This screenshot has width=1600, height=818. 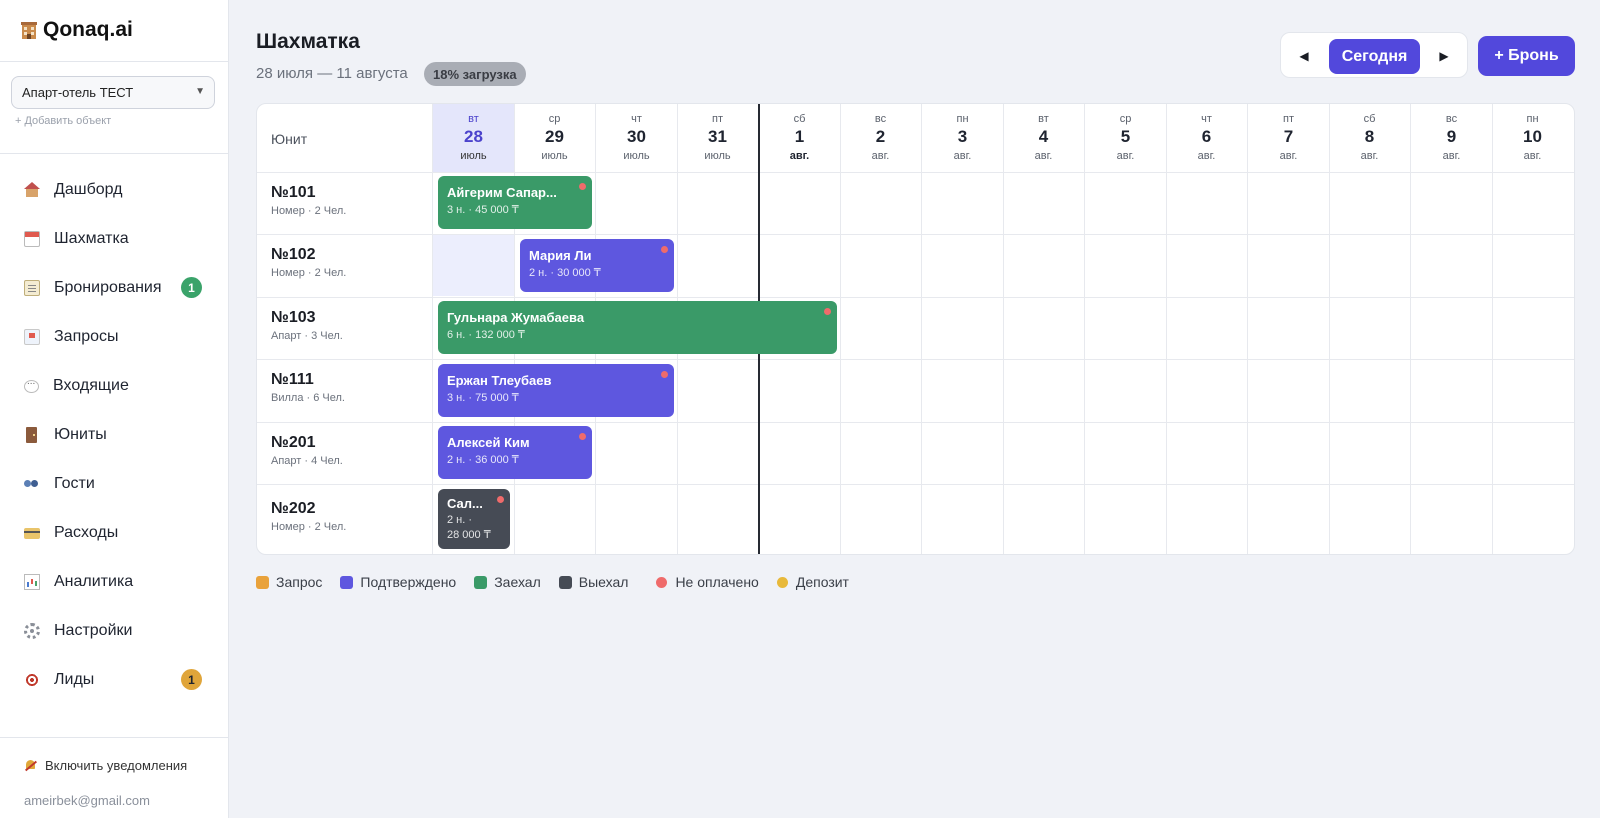 What do you see at coordinates (515, 452) in the screenshot?
I see `booking-card: Алексей Ким 2 н. · 36 000 ₸` at bounding box center [515, 452].